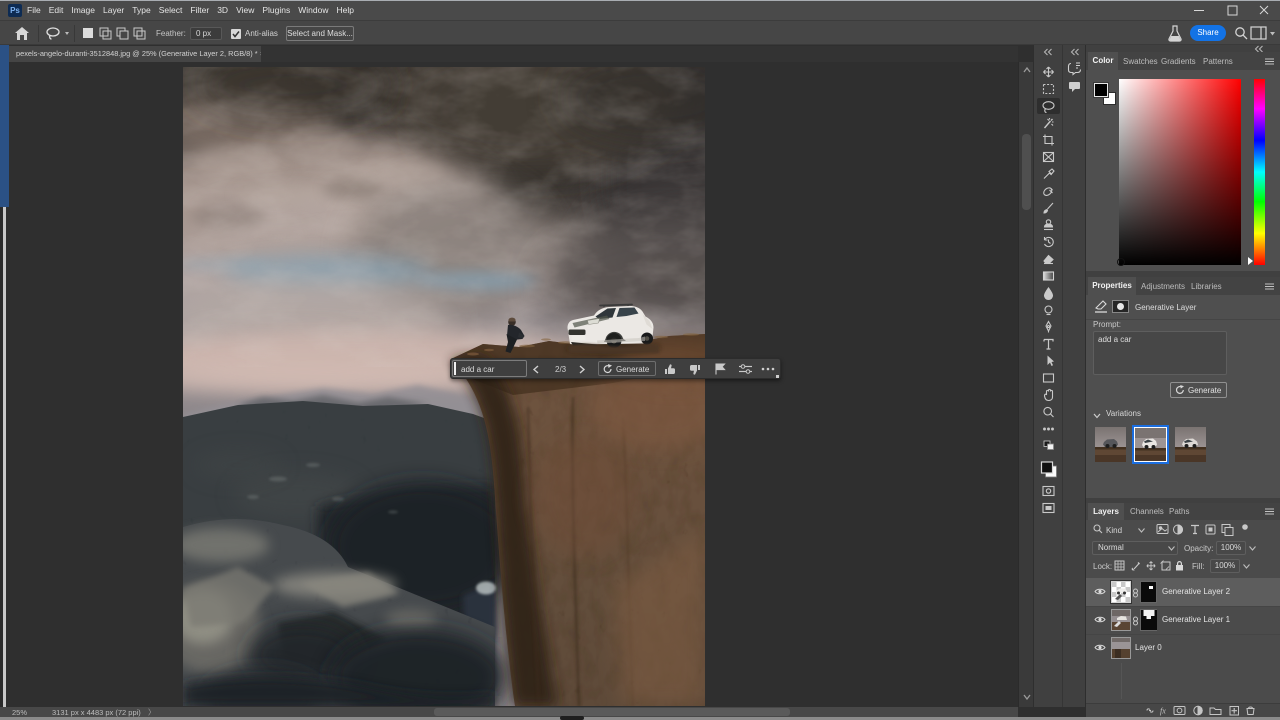 This screenshot has width=1280, height=720. What do you see at coordinates (1163, 711) in the screenshot?
I see `svg-text: fx` at bounding box center [1163, 711].